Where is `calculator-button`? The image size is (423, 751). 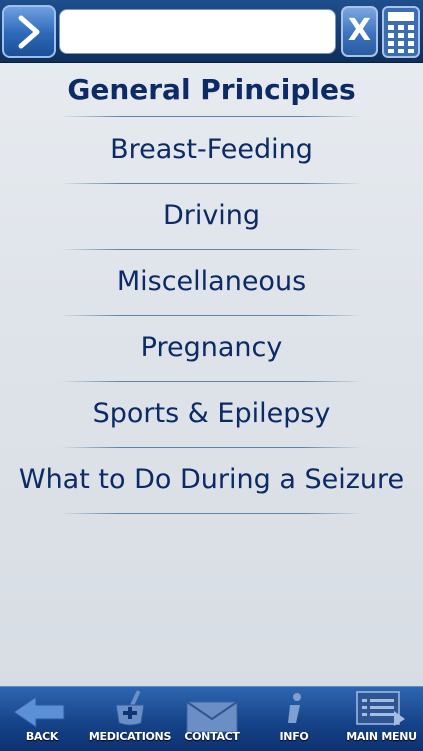 calculator-button is located at coordinates (401, 32).